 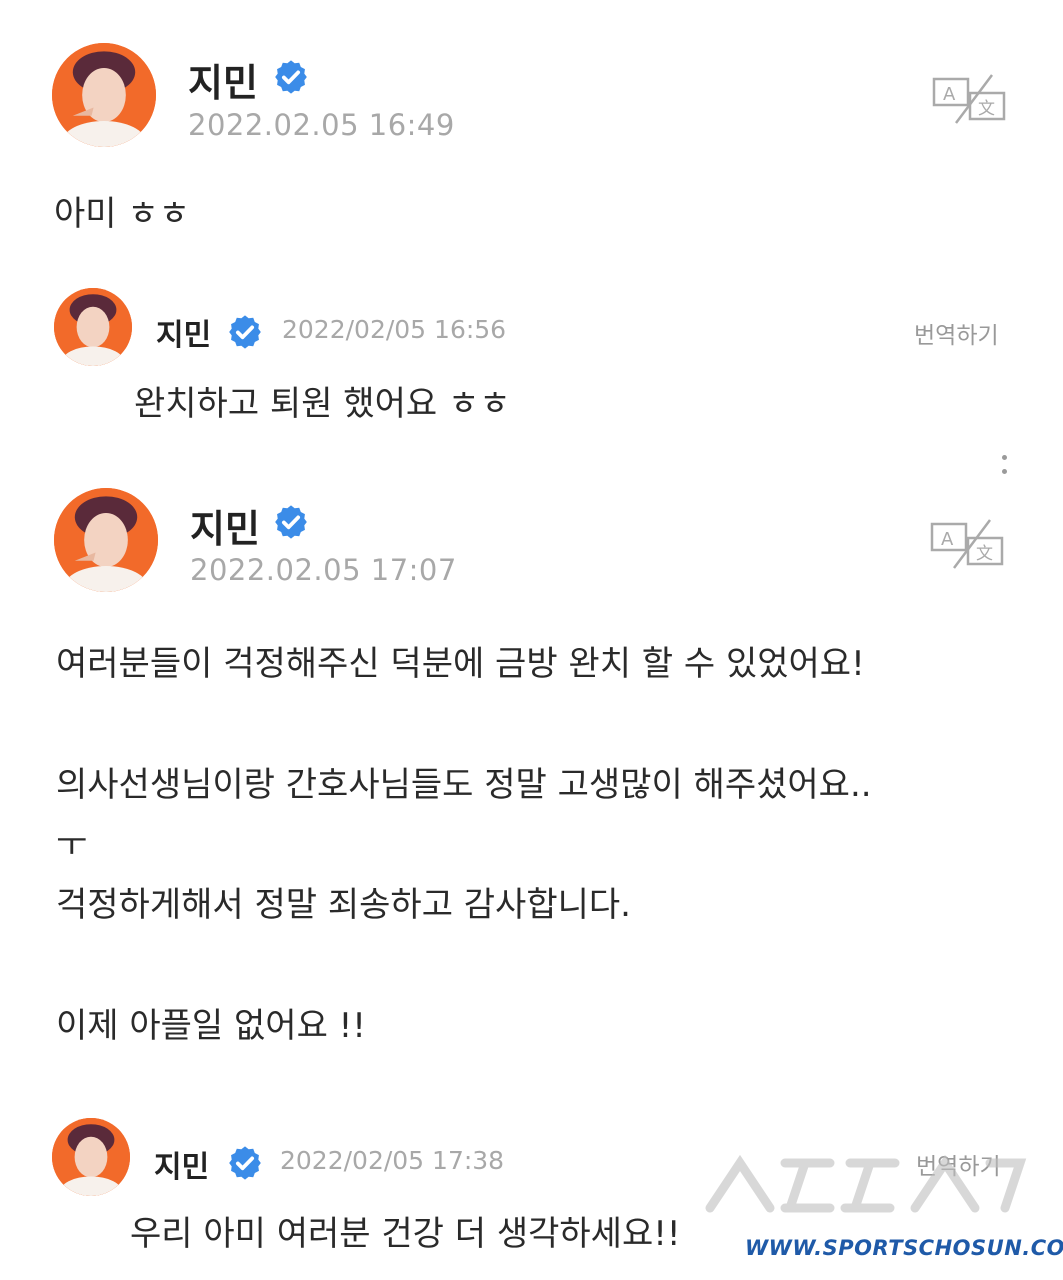 What do you see at coordinates (322, 404) in the screenshot?
I see `comment-body: 완치하고 퇴원 했어요 ㅎㅎ` at bounding box center [322, 404].